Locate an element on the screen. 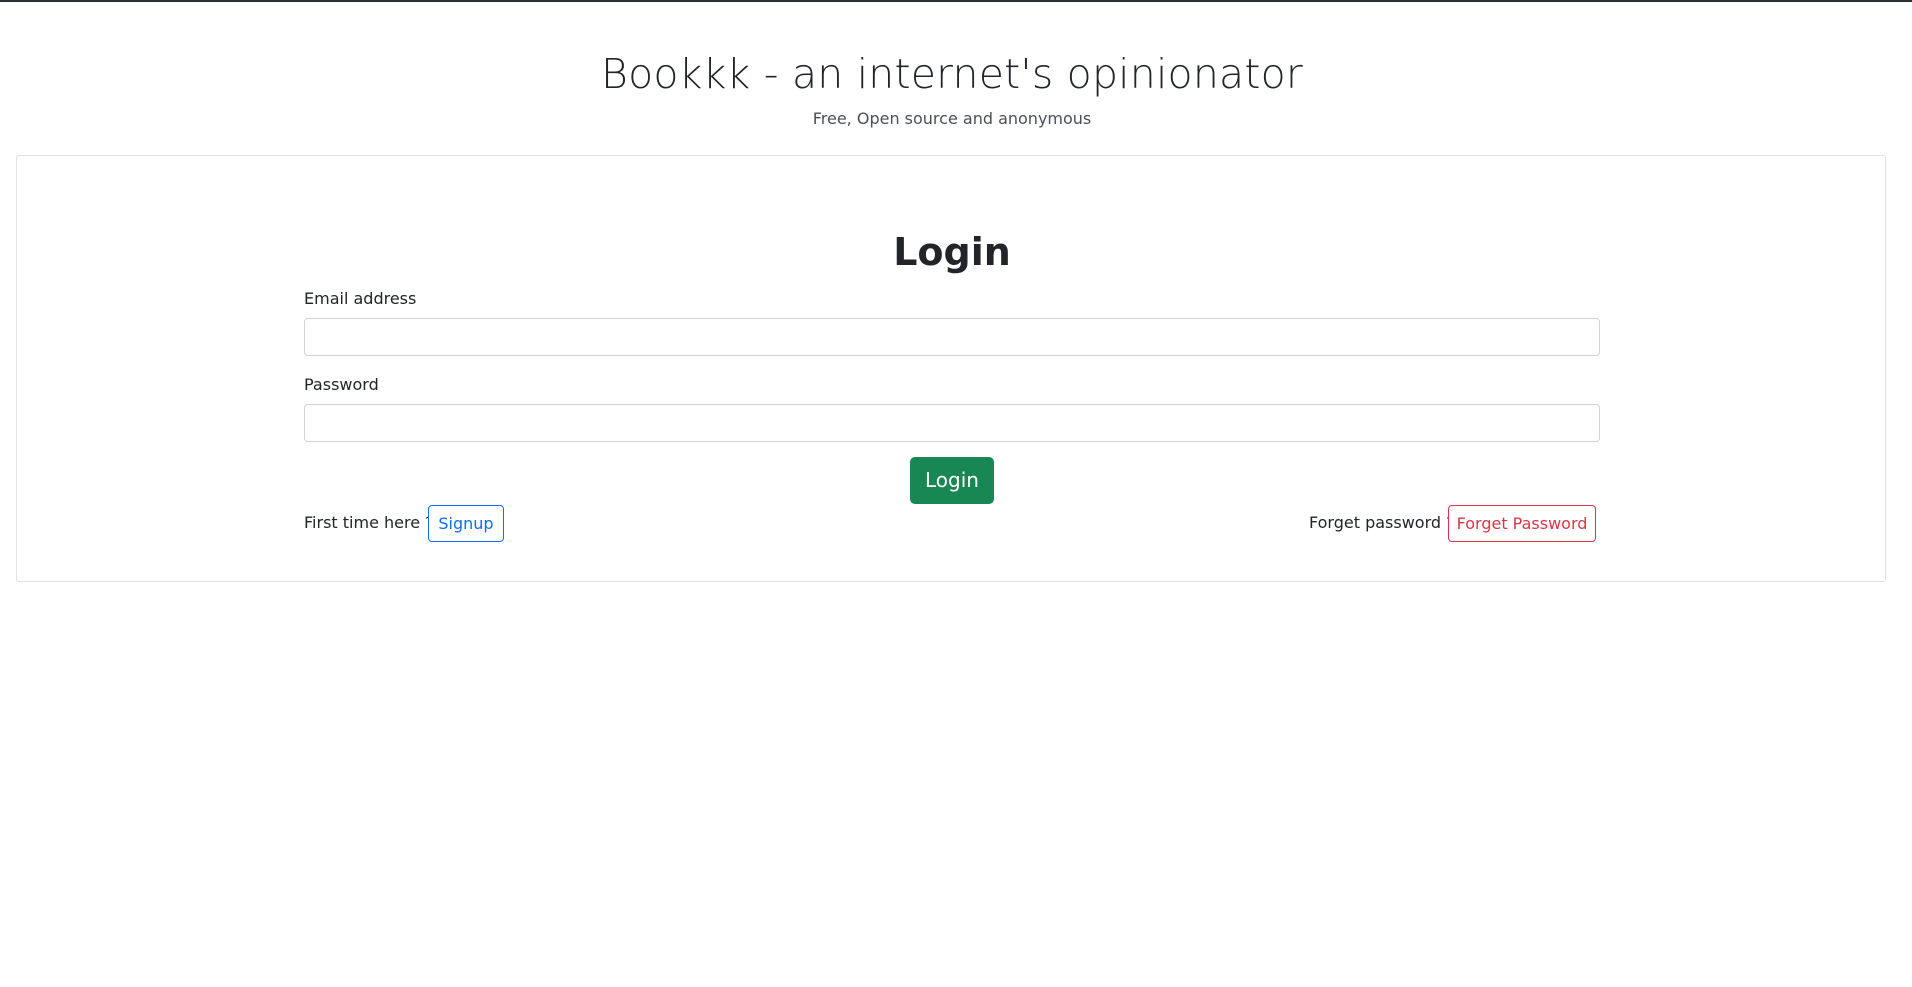 Image resolution: width=1912 pixels, height=987 pixels. top-border is located at coordinates (956, 1).